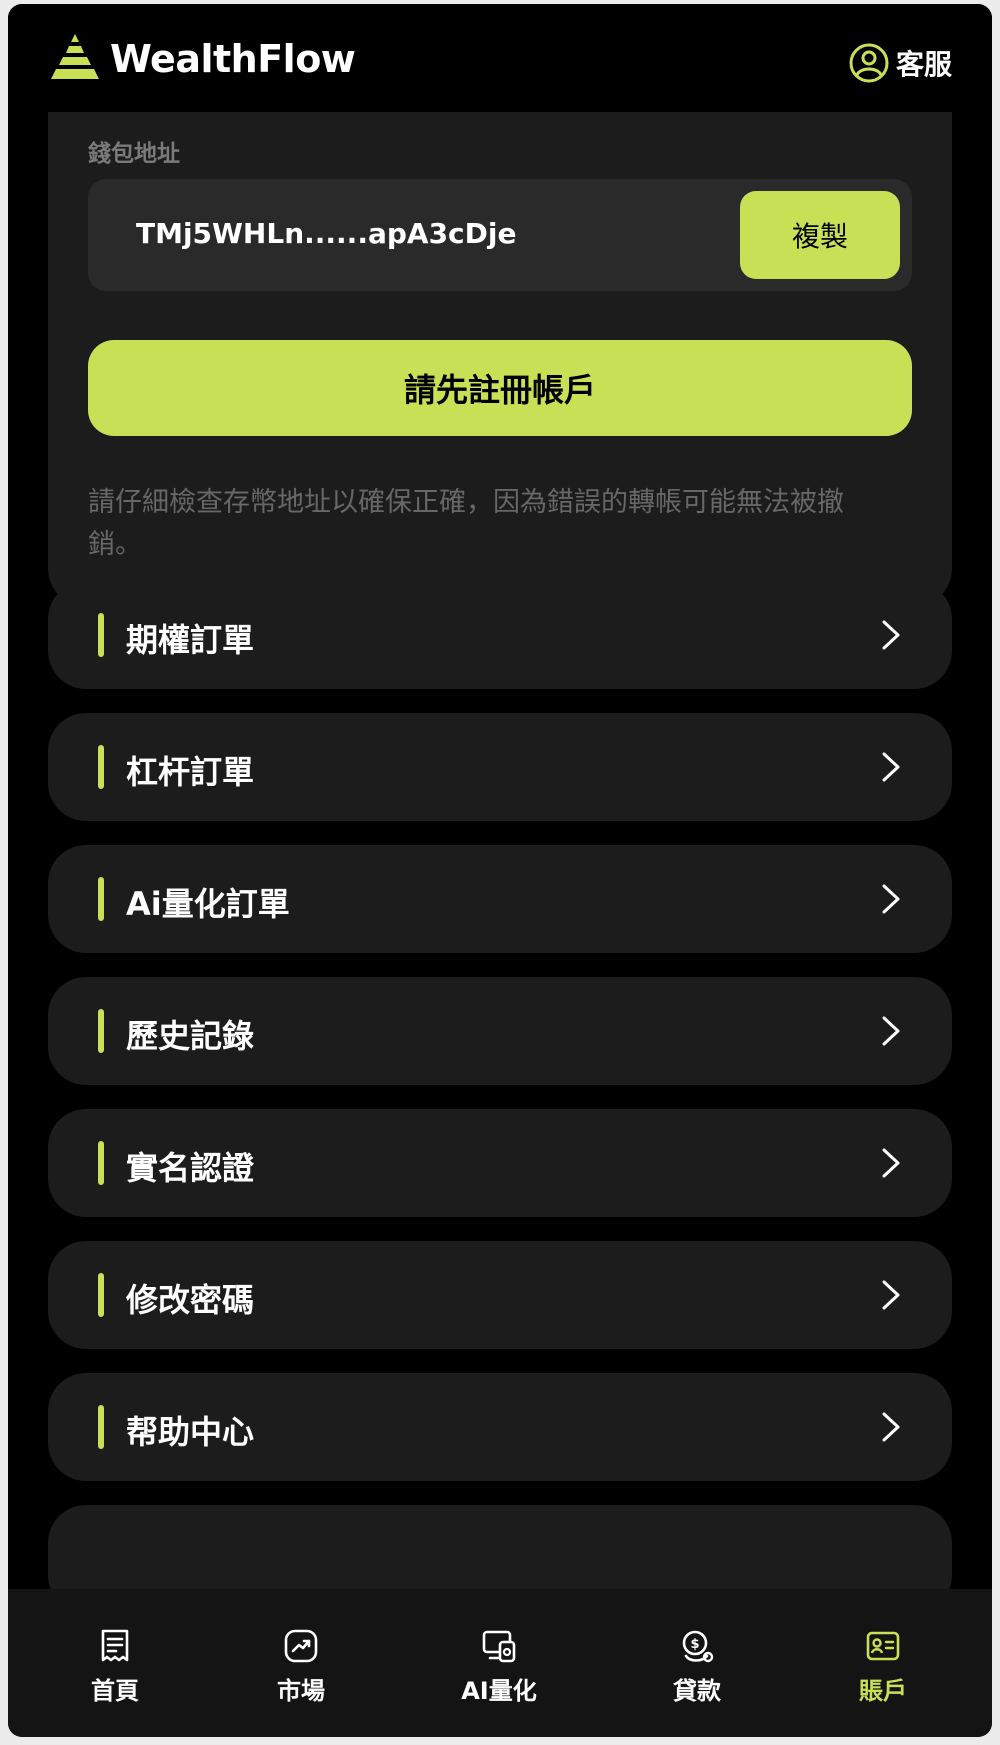 Image resolution: width=1000 pixels, height=1745 pixels. I want to click on robot-icon, so click(499, 1646).